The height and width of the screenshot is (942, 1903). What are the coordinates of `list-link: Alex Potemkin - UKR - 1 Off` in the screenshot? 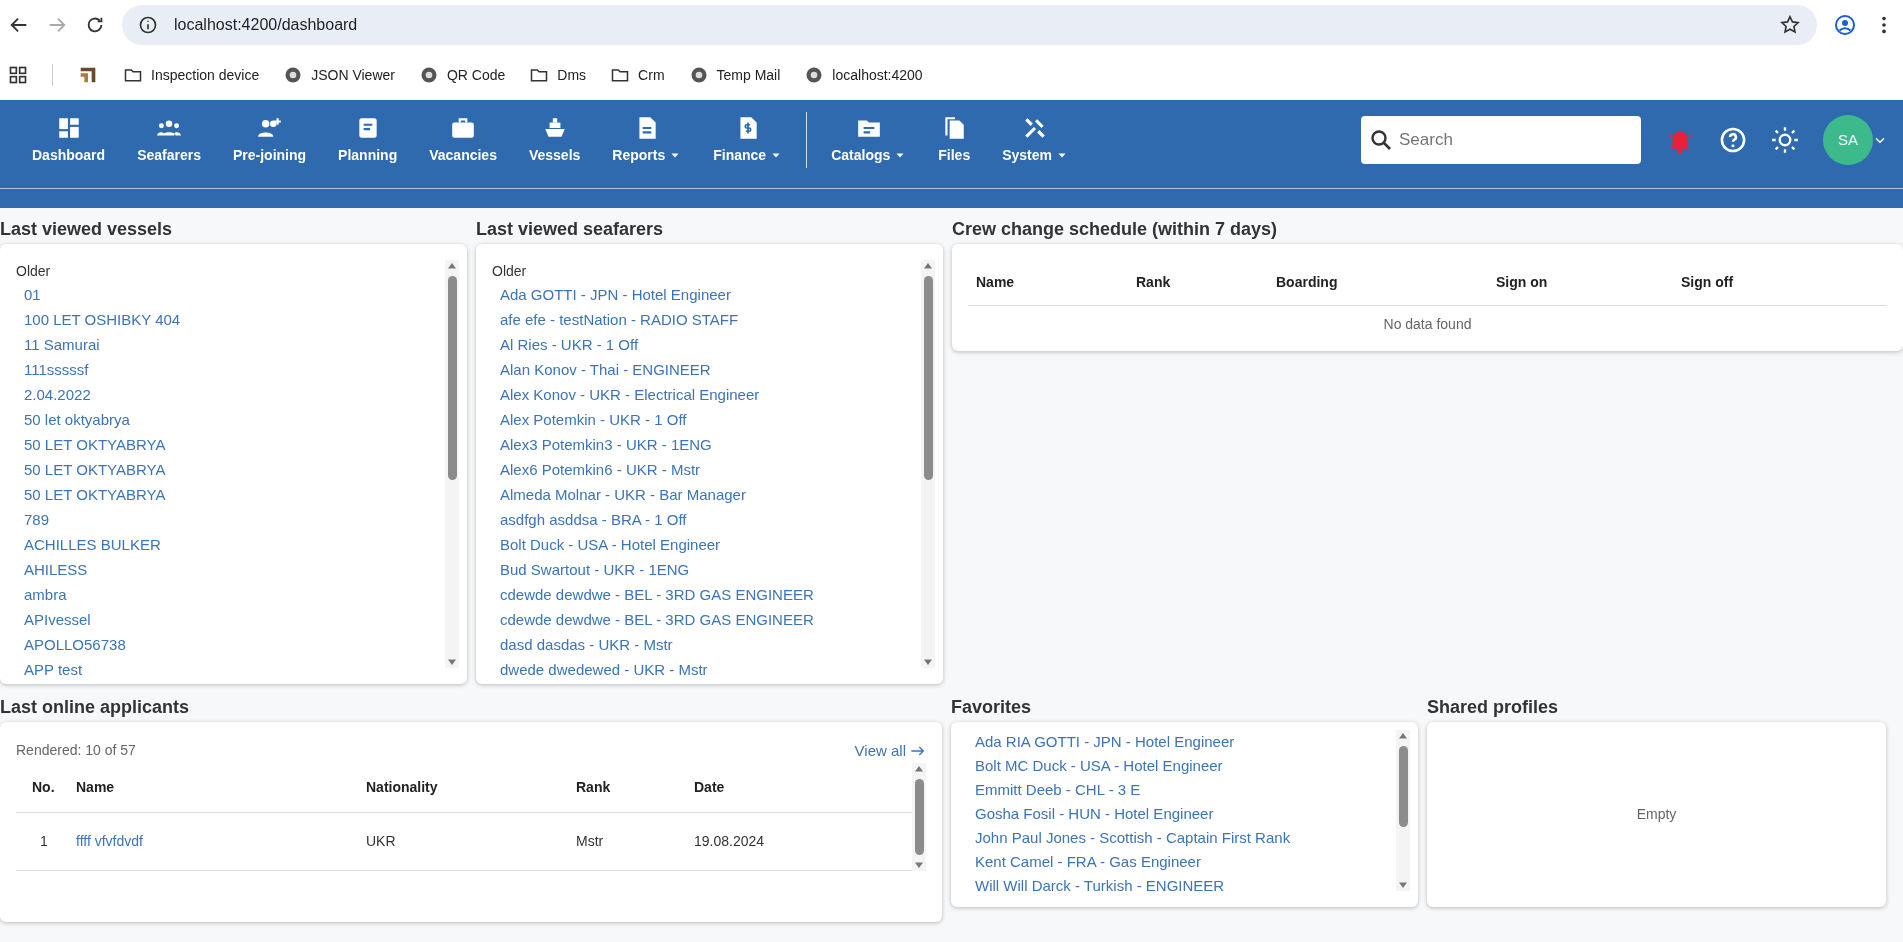 It's located at (706, 419).